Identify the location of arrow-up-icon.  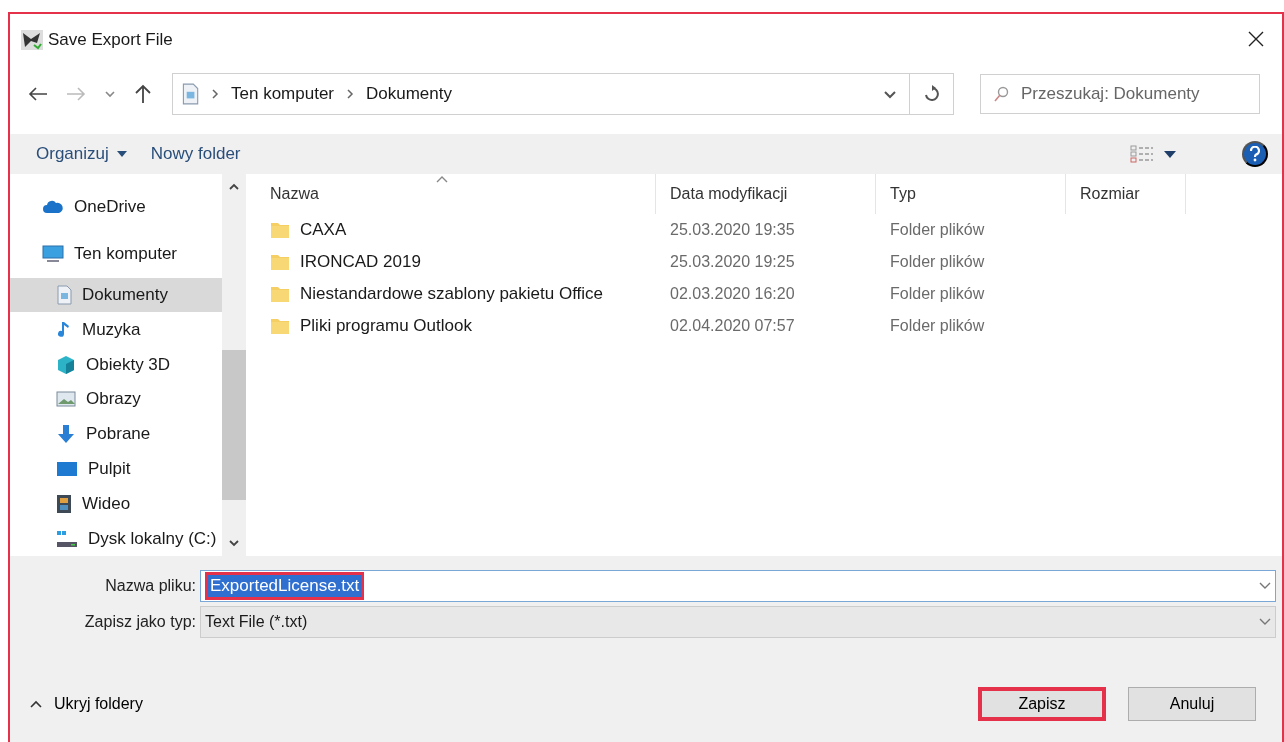
(143, 94).